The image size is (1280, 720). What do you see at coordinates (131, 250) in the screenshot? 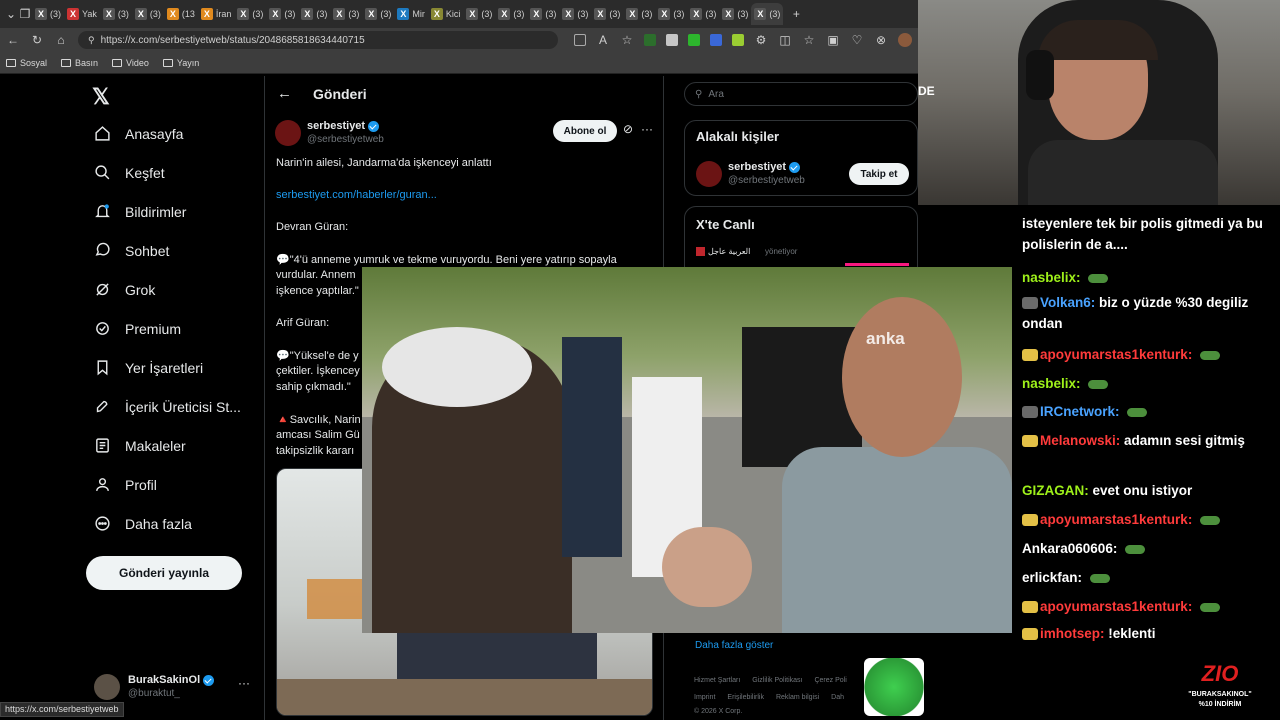
I see `nav-chat: Sohbet` at bounding box center [131, 250].